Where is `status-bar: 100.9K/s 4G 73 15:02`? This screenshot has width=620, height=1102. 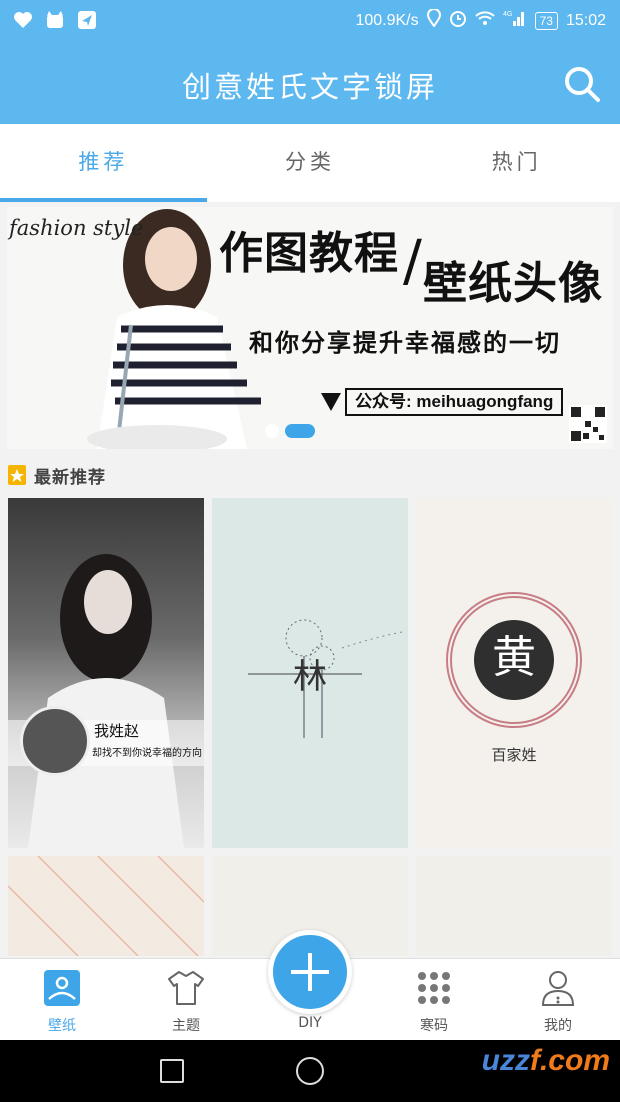
status-bar: 100.9K/s 4G 73 15:02 is located at coordinates (310, 21).